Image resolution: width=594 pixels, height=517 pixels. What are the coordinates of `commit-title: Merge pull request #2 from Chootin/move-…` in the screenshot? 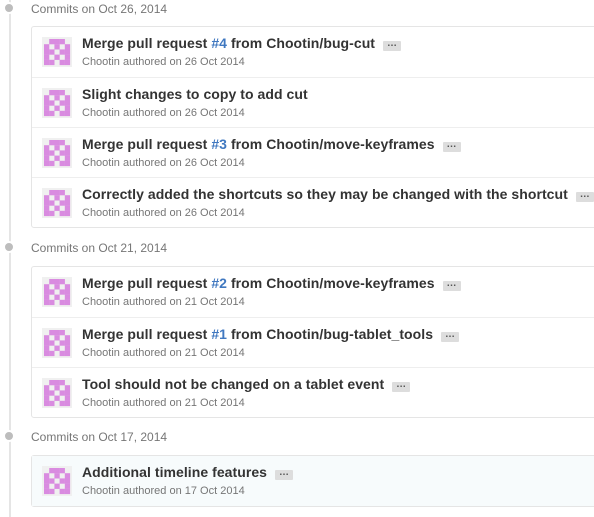 It's located at (271, 283).